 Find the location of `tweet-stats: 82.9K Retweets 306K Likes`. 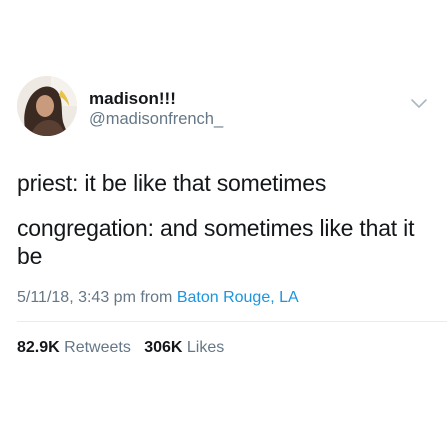

tweet-stats: 82.9K Retweets 306K Likes is located at coordinates (120, 348).